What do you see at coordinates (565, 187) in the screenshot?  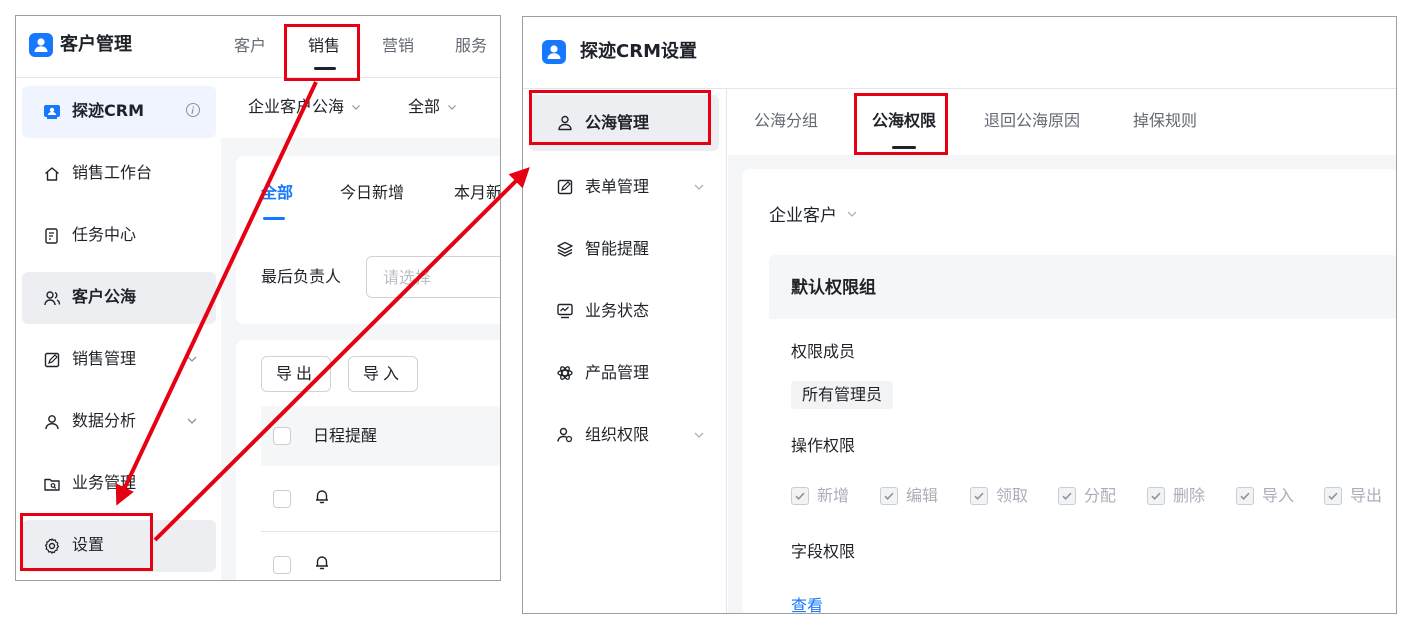 I see `form-icon` at bounding box center [565, 187].